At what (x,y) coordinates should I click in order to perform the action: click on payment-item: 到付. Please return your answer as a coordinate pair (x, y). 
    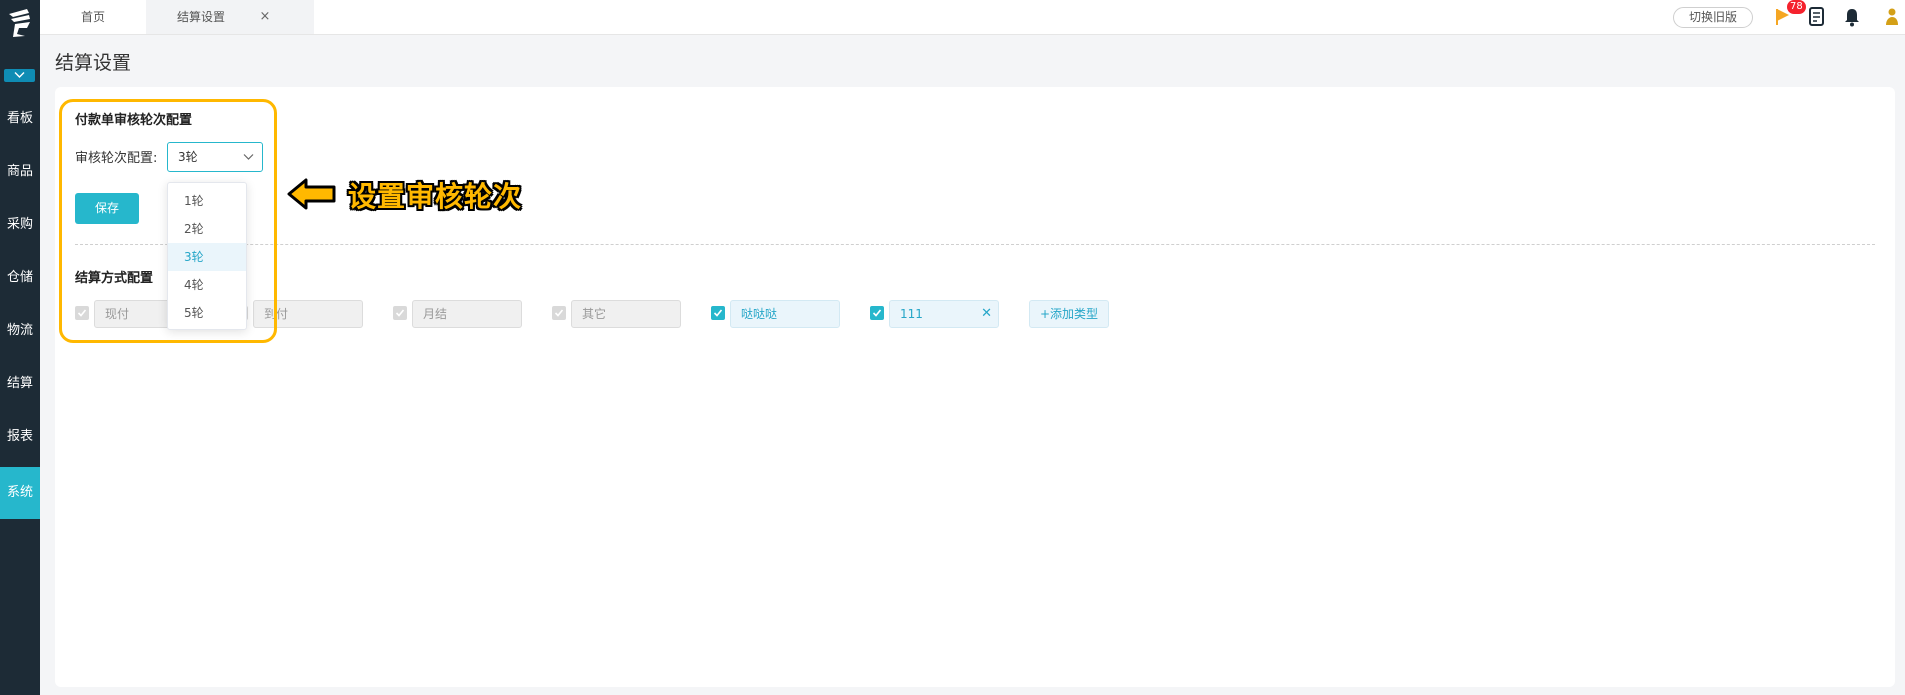
    Looking at the image, I should click on (299, 314).